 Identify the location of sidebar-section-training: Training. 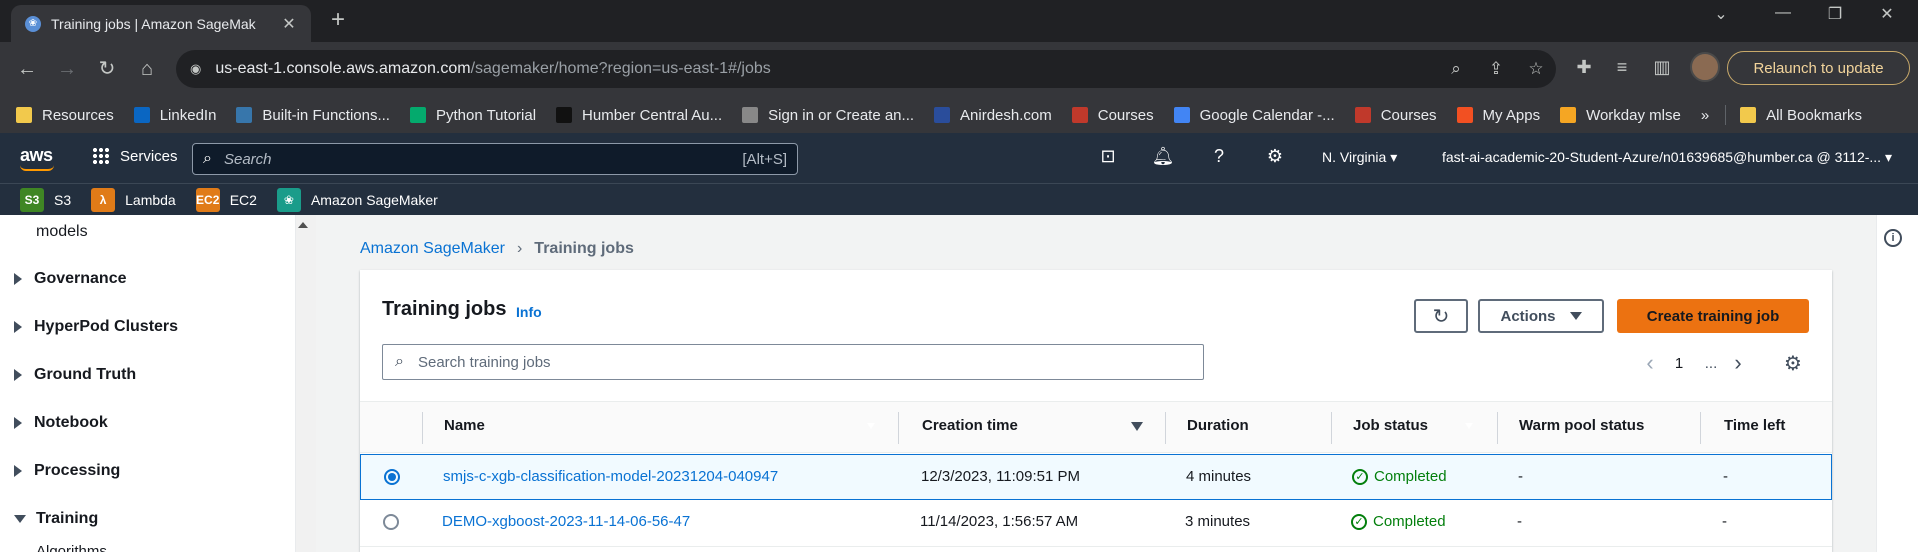
(56, 519).